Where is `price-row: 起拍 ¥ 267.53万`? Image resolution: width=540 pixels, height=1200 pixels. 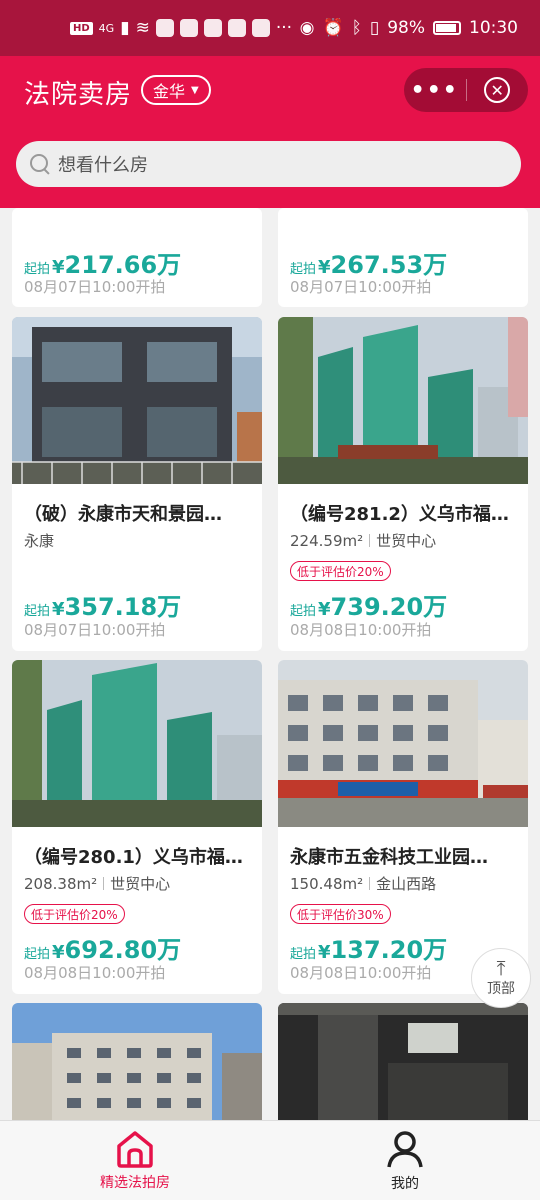
price-row: 起拍 ¥ 267.53万 is located at coordinates (368, 262).